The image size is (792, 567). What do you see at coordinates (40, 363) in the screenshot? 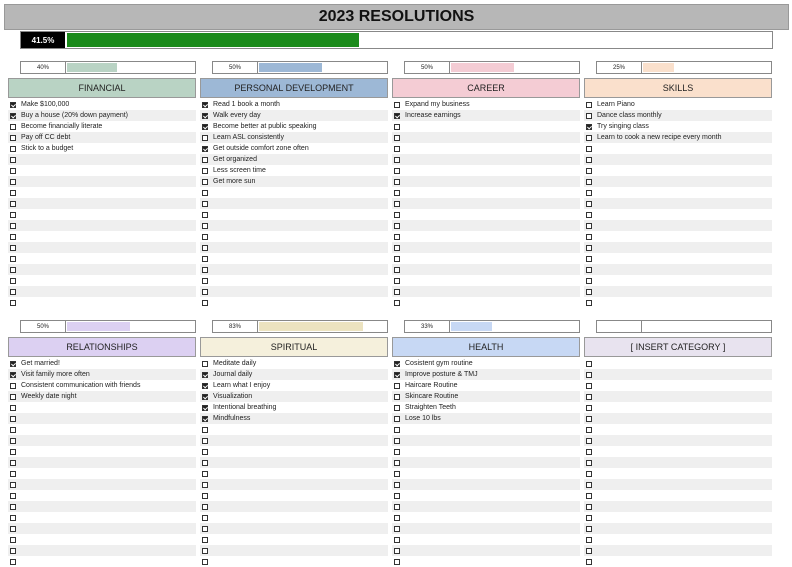
I see `resolution-text: Get married!` at bounding box center [40, 363].